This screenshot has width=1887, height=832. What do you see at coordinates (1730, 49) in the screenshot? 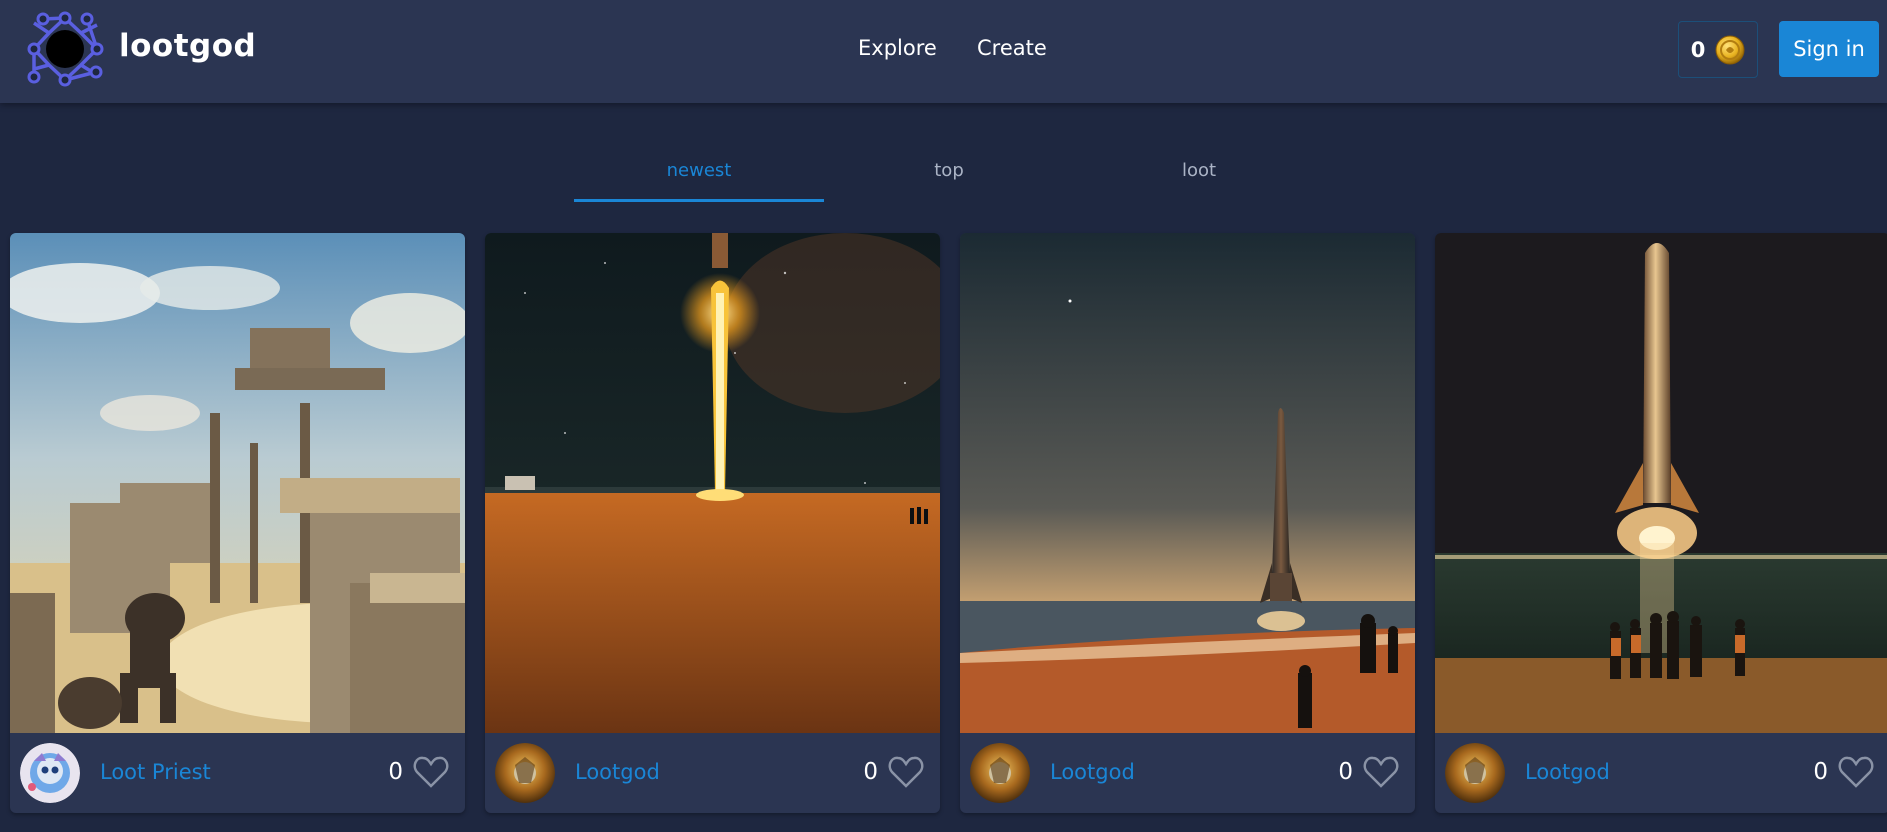
I see `coin-icon` at bounding box center [1730, 49].